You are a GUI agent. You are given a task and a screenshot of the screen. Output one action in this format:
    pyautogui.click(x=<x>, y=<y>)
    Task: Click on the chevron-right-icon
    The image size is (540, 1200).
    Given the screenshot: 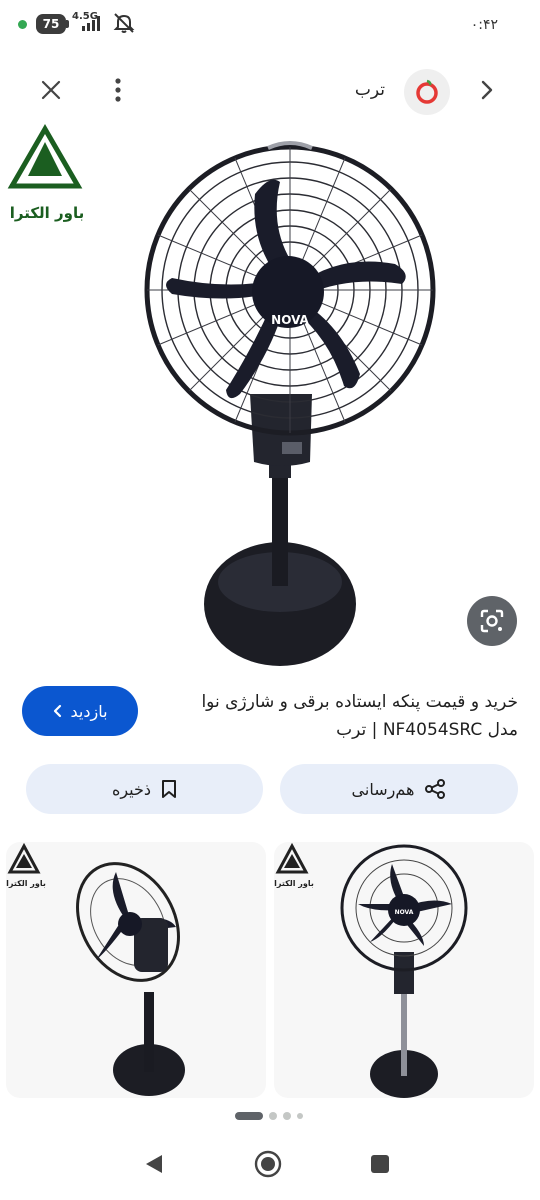 What is the action you would take?
    pyautogui.click(x=487, y=90)
    